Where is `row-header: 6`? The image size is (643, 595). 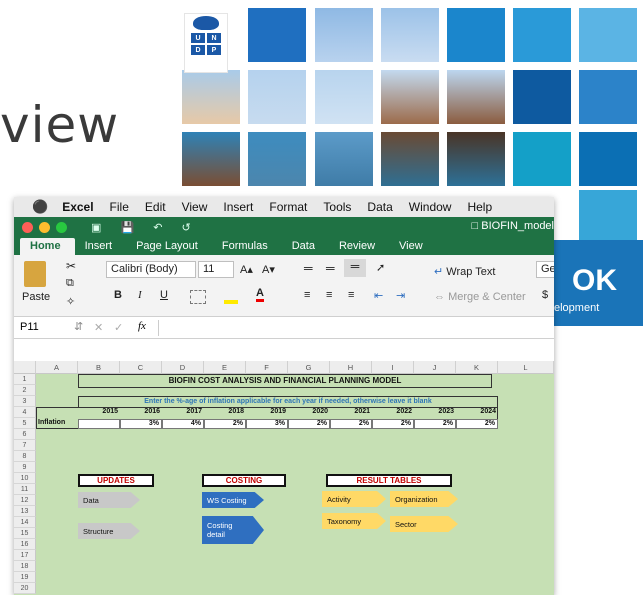 row-header: 6 is located at coordinates (25, 434).